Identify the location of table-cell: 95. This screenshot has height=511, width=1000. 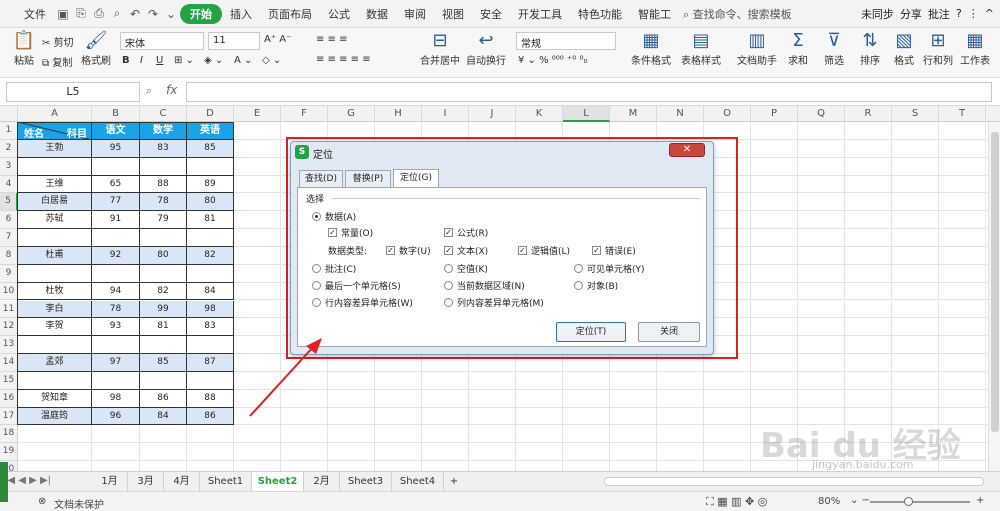
(116, 148).